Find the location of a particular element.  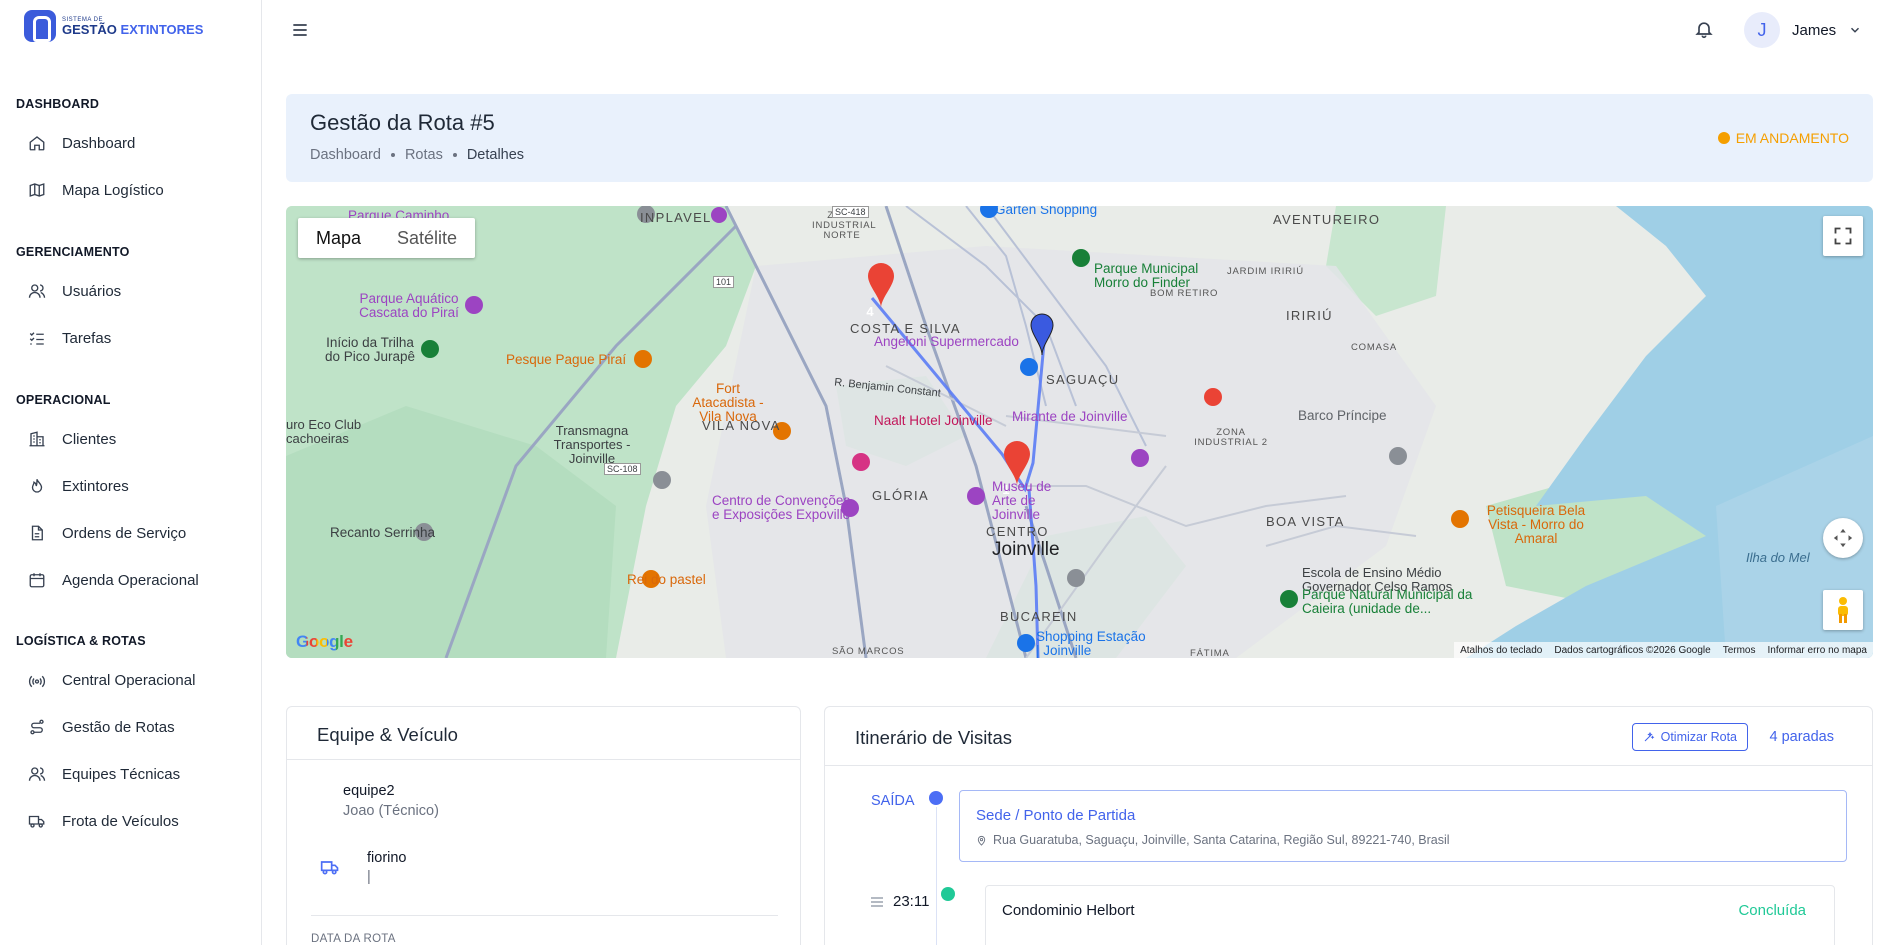

visit-card: Condominio Helbort Concluída is located at coordinates (1410, 915).